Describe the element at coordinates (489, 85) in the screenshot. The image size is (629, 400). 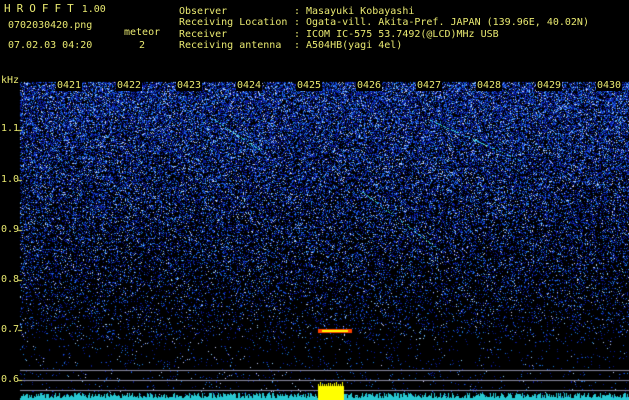
I see `time-tick-0428: 0428` at that location.